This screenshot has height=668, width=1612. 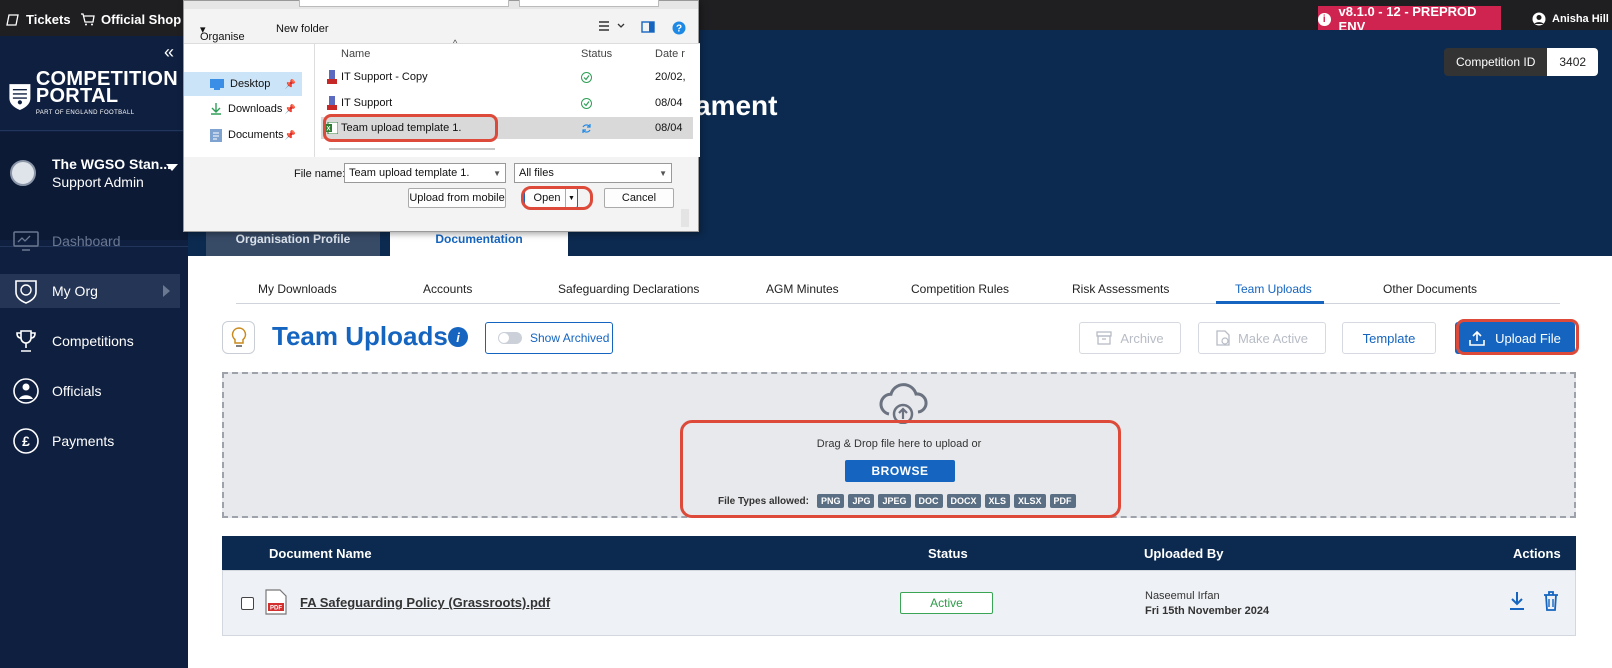 I want to click on tickets-link: Tickets, so click(x=38, y=19).